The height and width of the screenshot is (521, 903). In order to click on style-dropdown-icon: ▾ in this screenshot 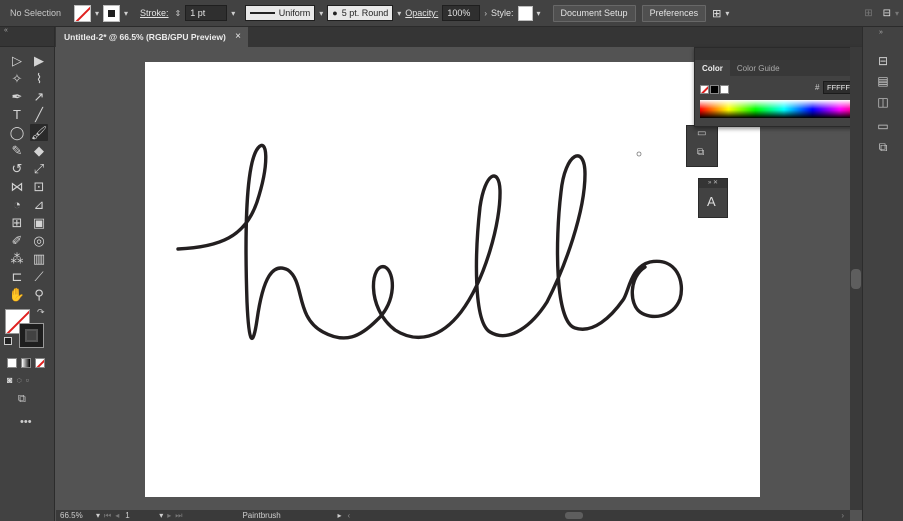, I will do `click(539, 13)`.